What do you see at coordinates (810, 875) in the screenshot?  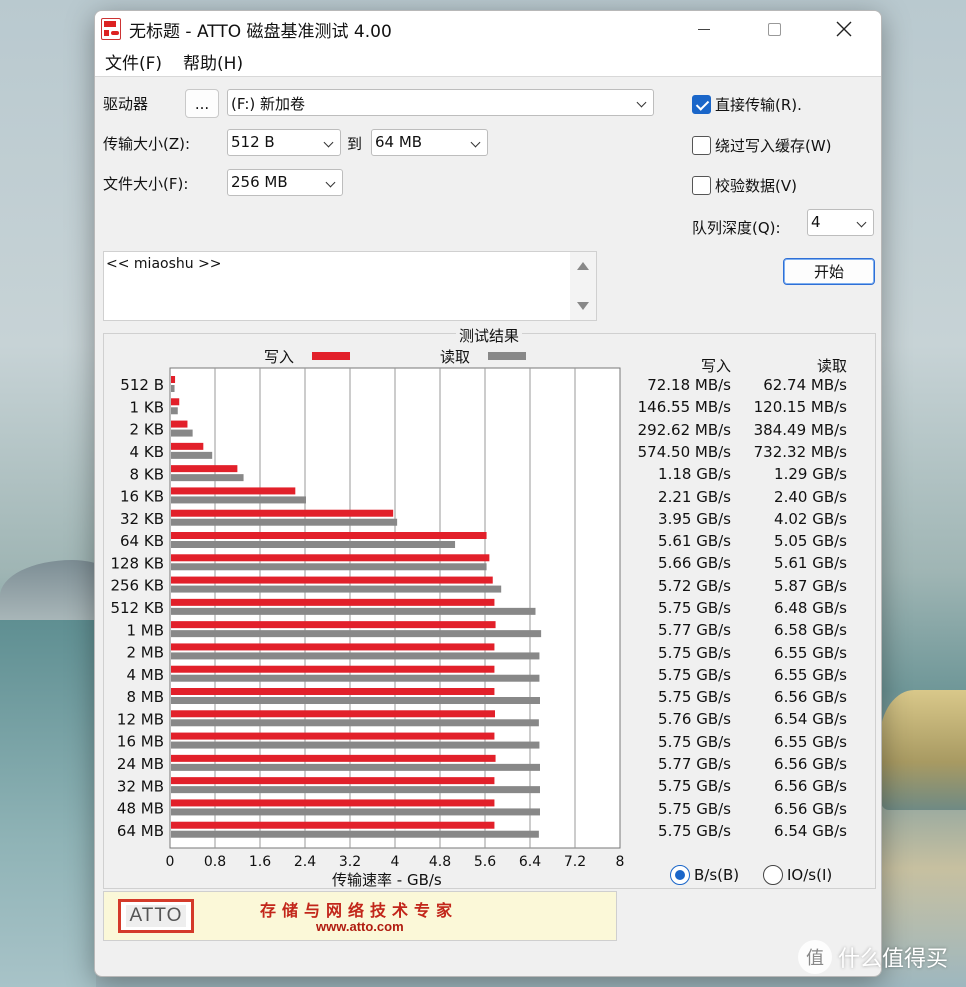 I see `unit-io-label: IO/s(I)` at bounding box center [810, 875].